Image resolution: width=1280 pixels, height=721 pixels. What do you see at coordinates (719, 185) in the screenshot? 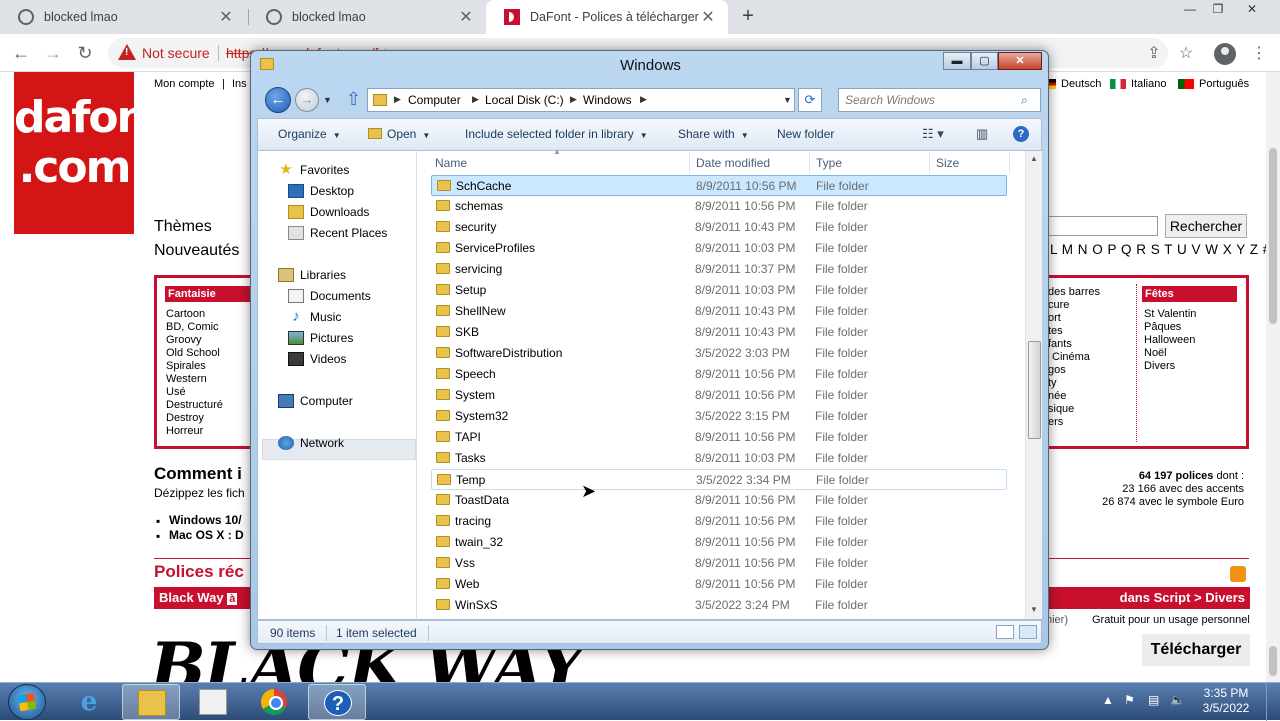
I see `file-row: SchCache 8/9/2011 10:56 PM File folder` at bounding box center [719, 185].